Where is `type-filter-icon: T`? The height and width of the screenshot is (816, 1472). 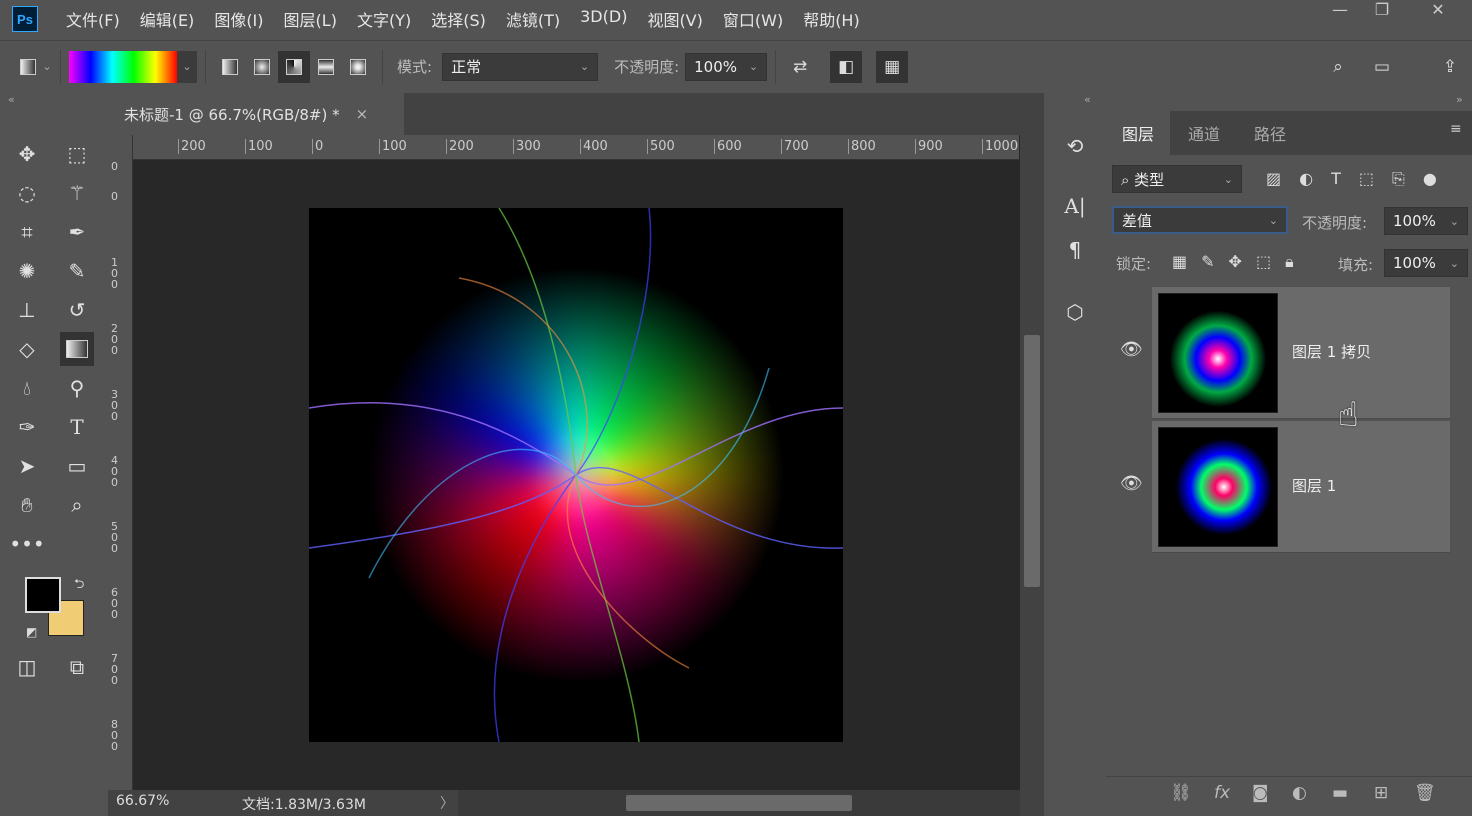
type-filter-icon: T is located at coordinates (1336, 179).